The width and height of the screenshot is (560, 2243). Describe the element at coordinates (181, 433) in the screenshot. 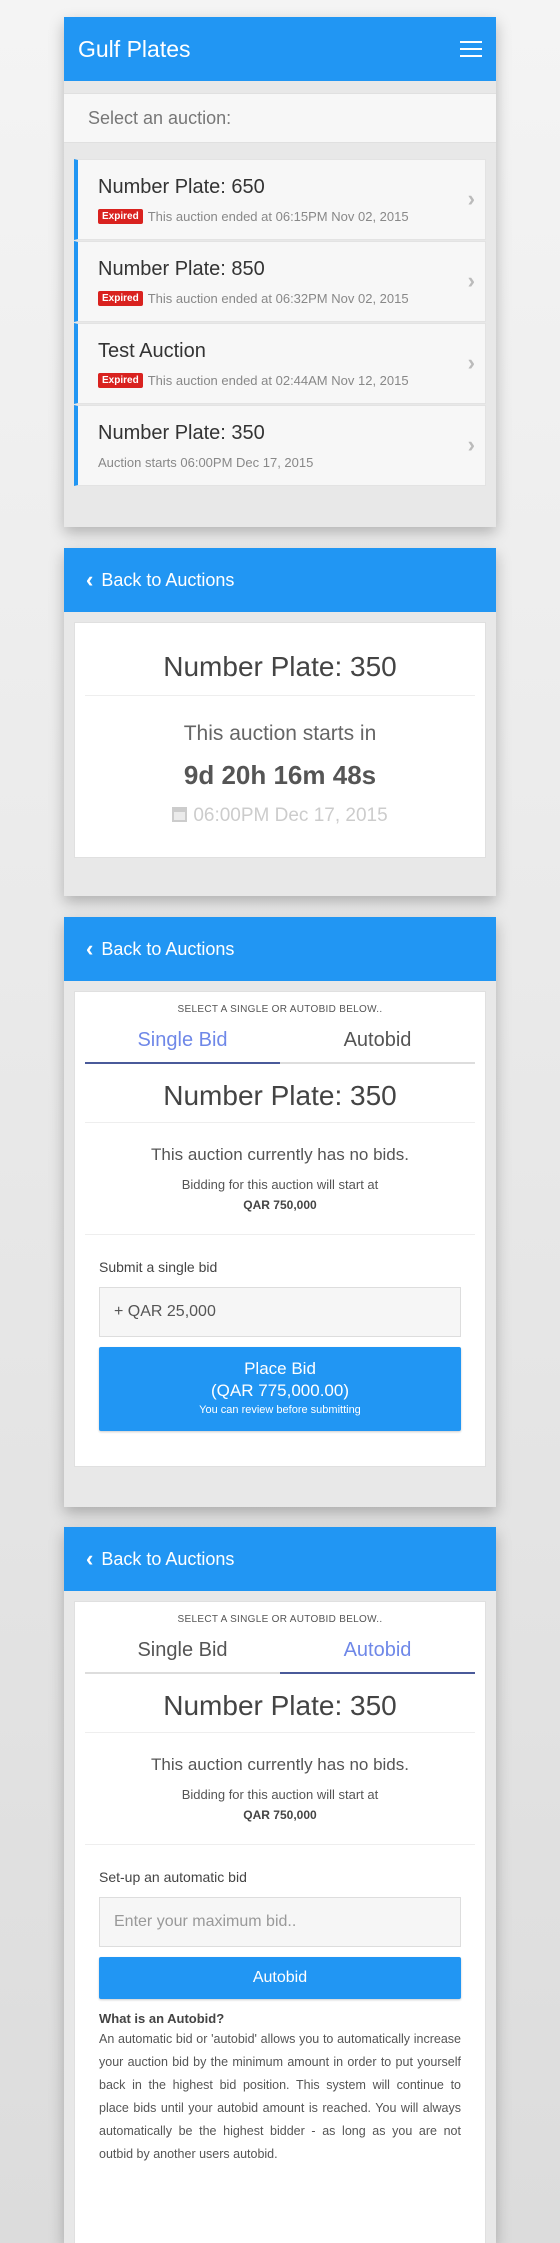

I see `auction-name: Number Plate: 350` at that location.